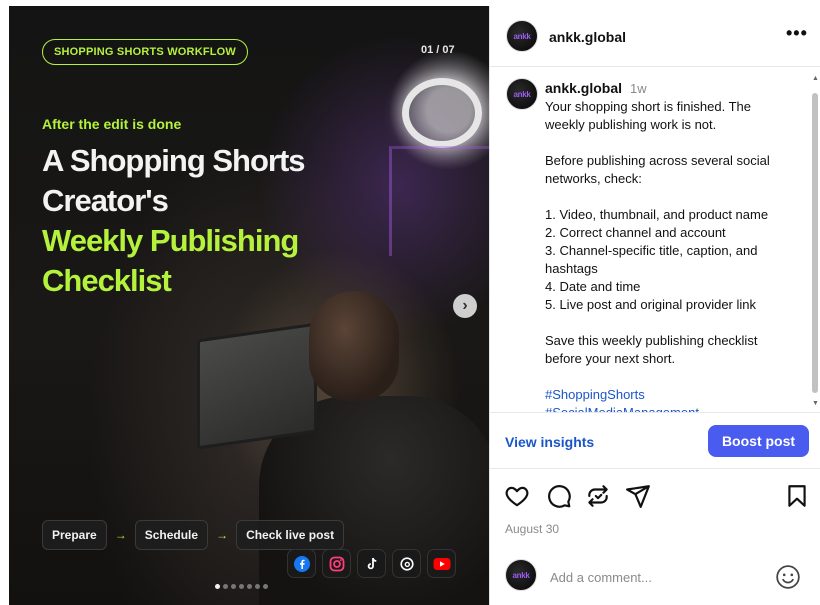  I want to click on workflow-steps: Prepare → Schedule → Check live post, so click(193, 535).